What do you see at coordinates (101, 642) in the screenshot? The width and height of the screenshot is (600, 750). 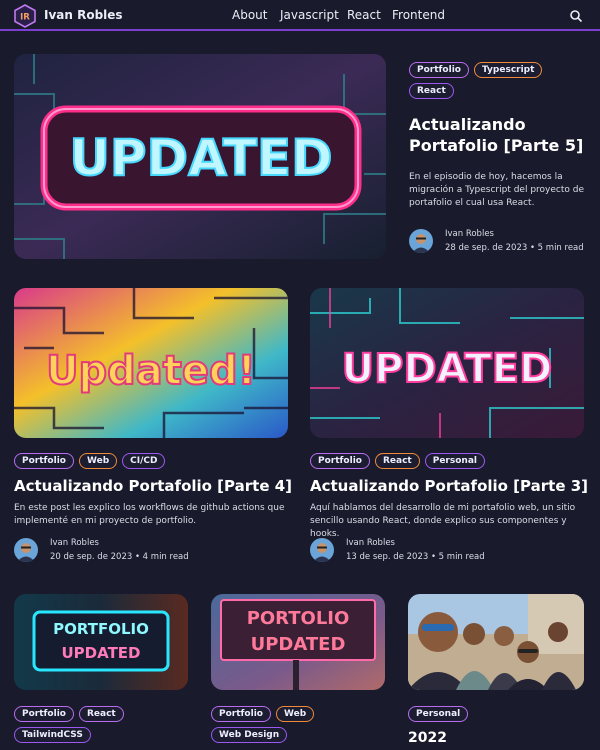 I see `post-image: PORTFOLIO UPDATED` at bounding box center [101, 642].